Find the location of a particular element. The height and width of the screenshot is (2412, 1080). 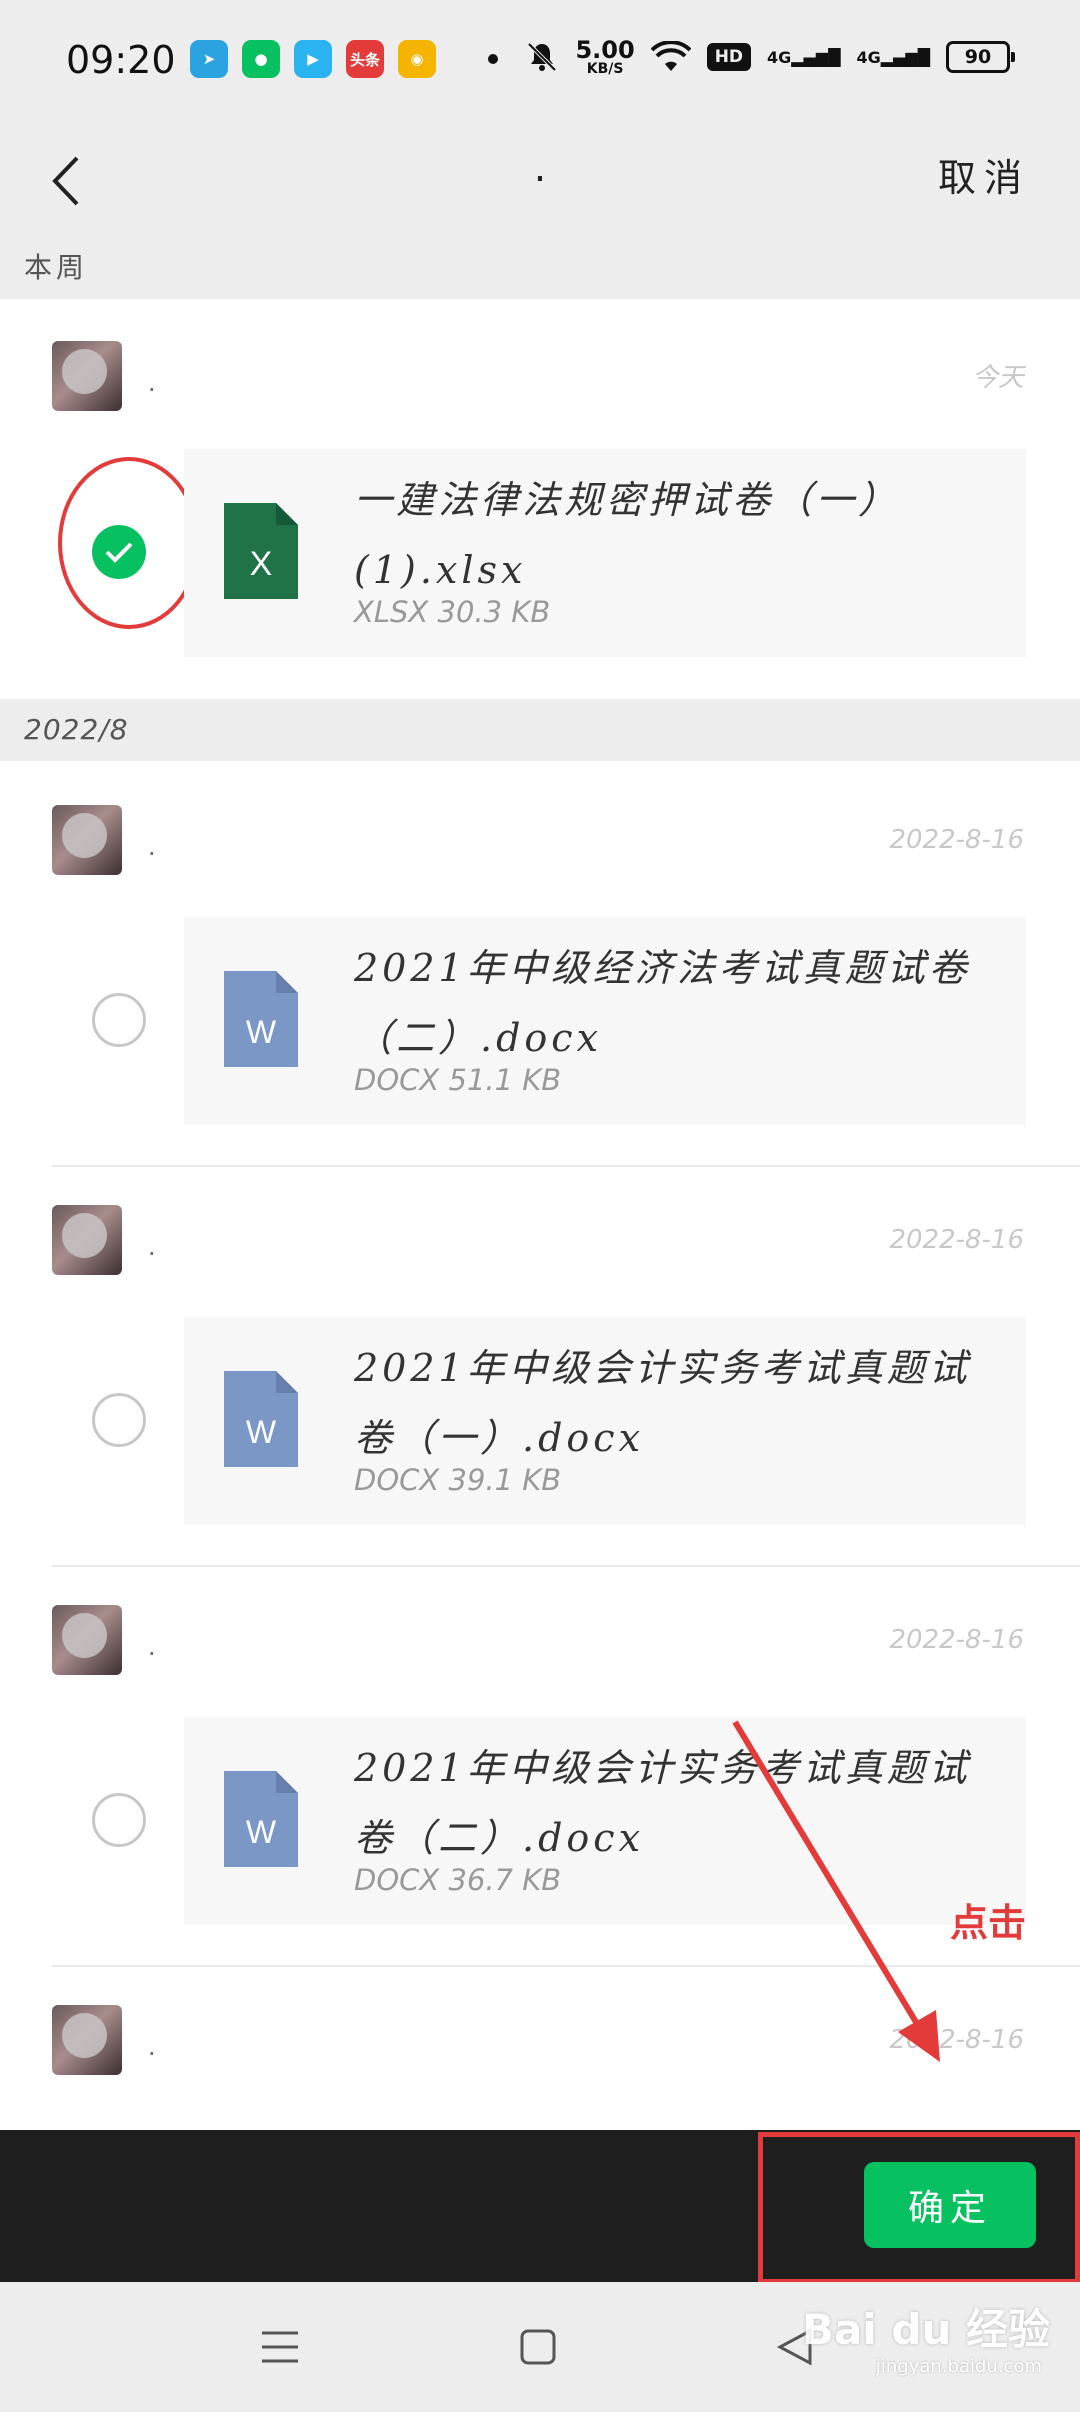

watermark-site: jingyan.baidu.com is located at coordinates (958, 2366).